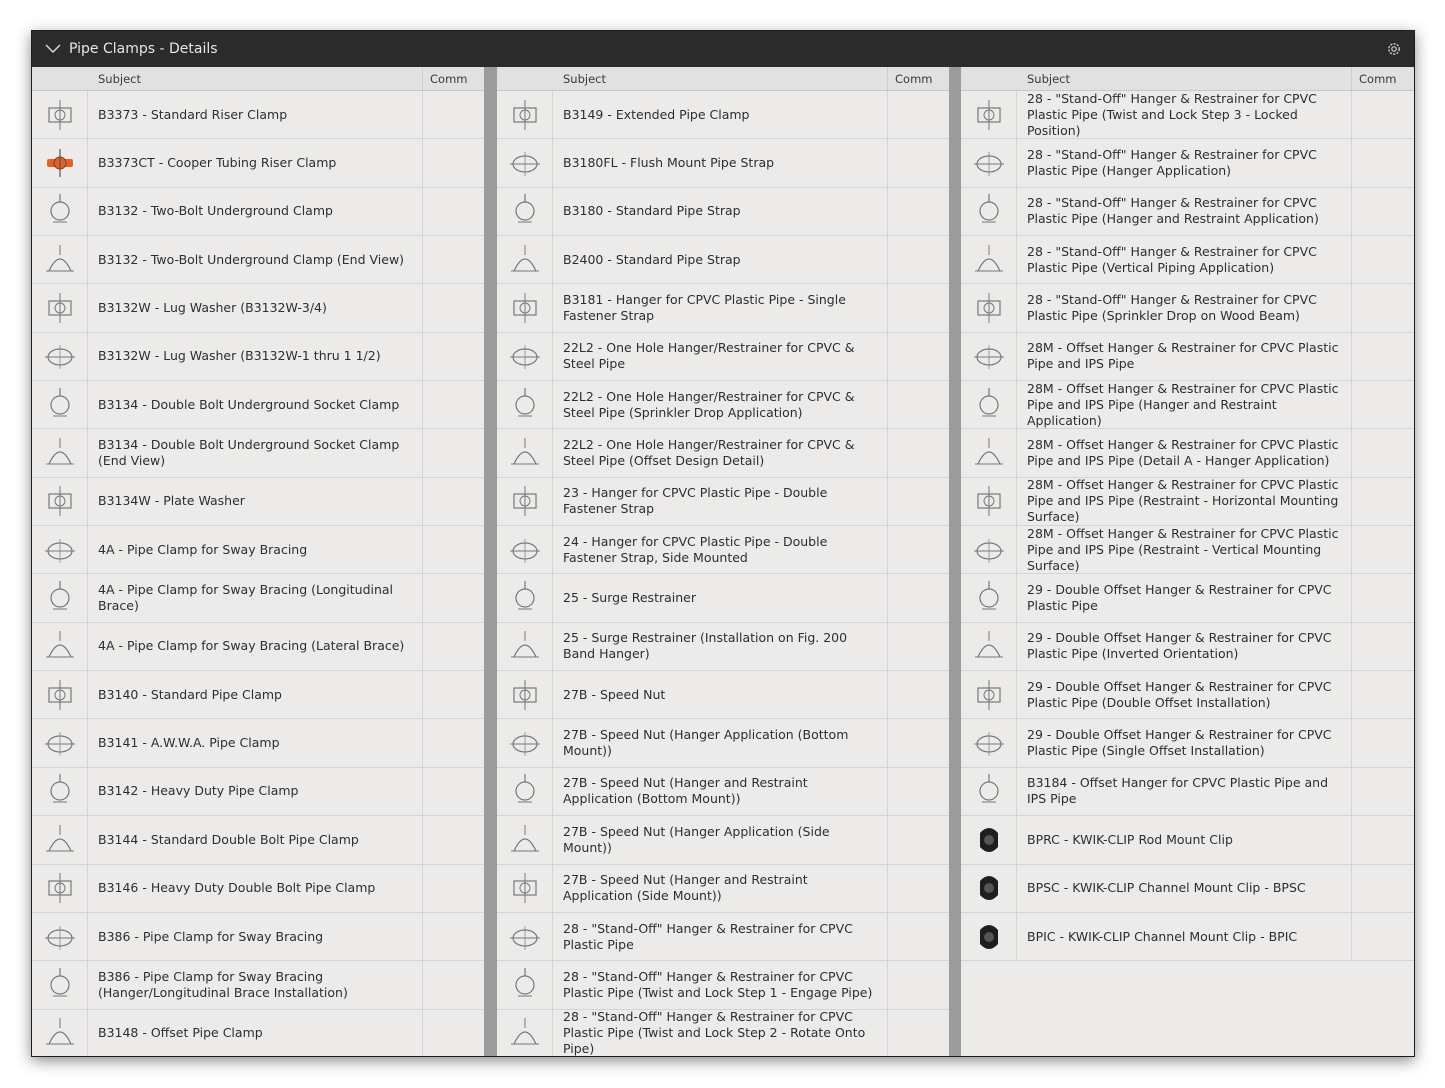 The width and height of the screenshot is (1445, 1088). I want to click on list-item: B3149 - Extended Pipe Clamp, so click(723, 115).